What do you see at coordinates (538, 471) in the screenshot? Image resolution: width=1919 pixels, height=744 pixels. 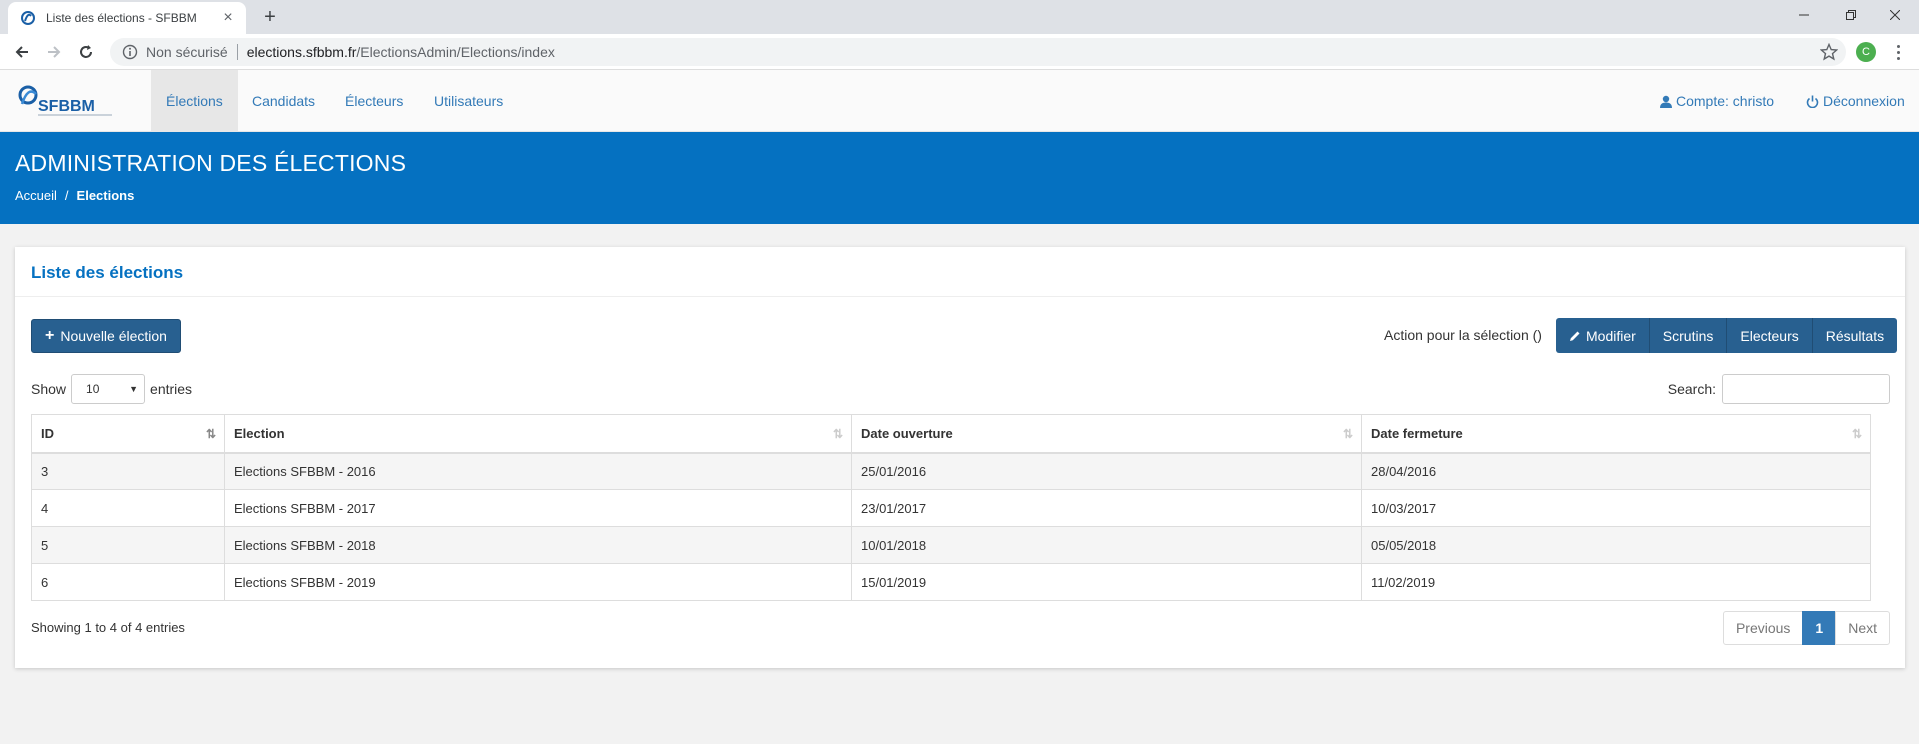 I see `cell-election: Elections SFBBM - 2016` at bounding box center [538, 471].